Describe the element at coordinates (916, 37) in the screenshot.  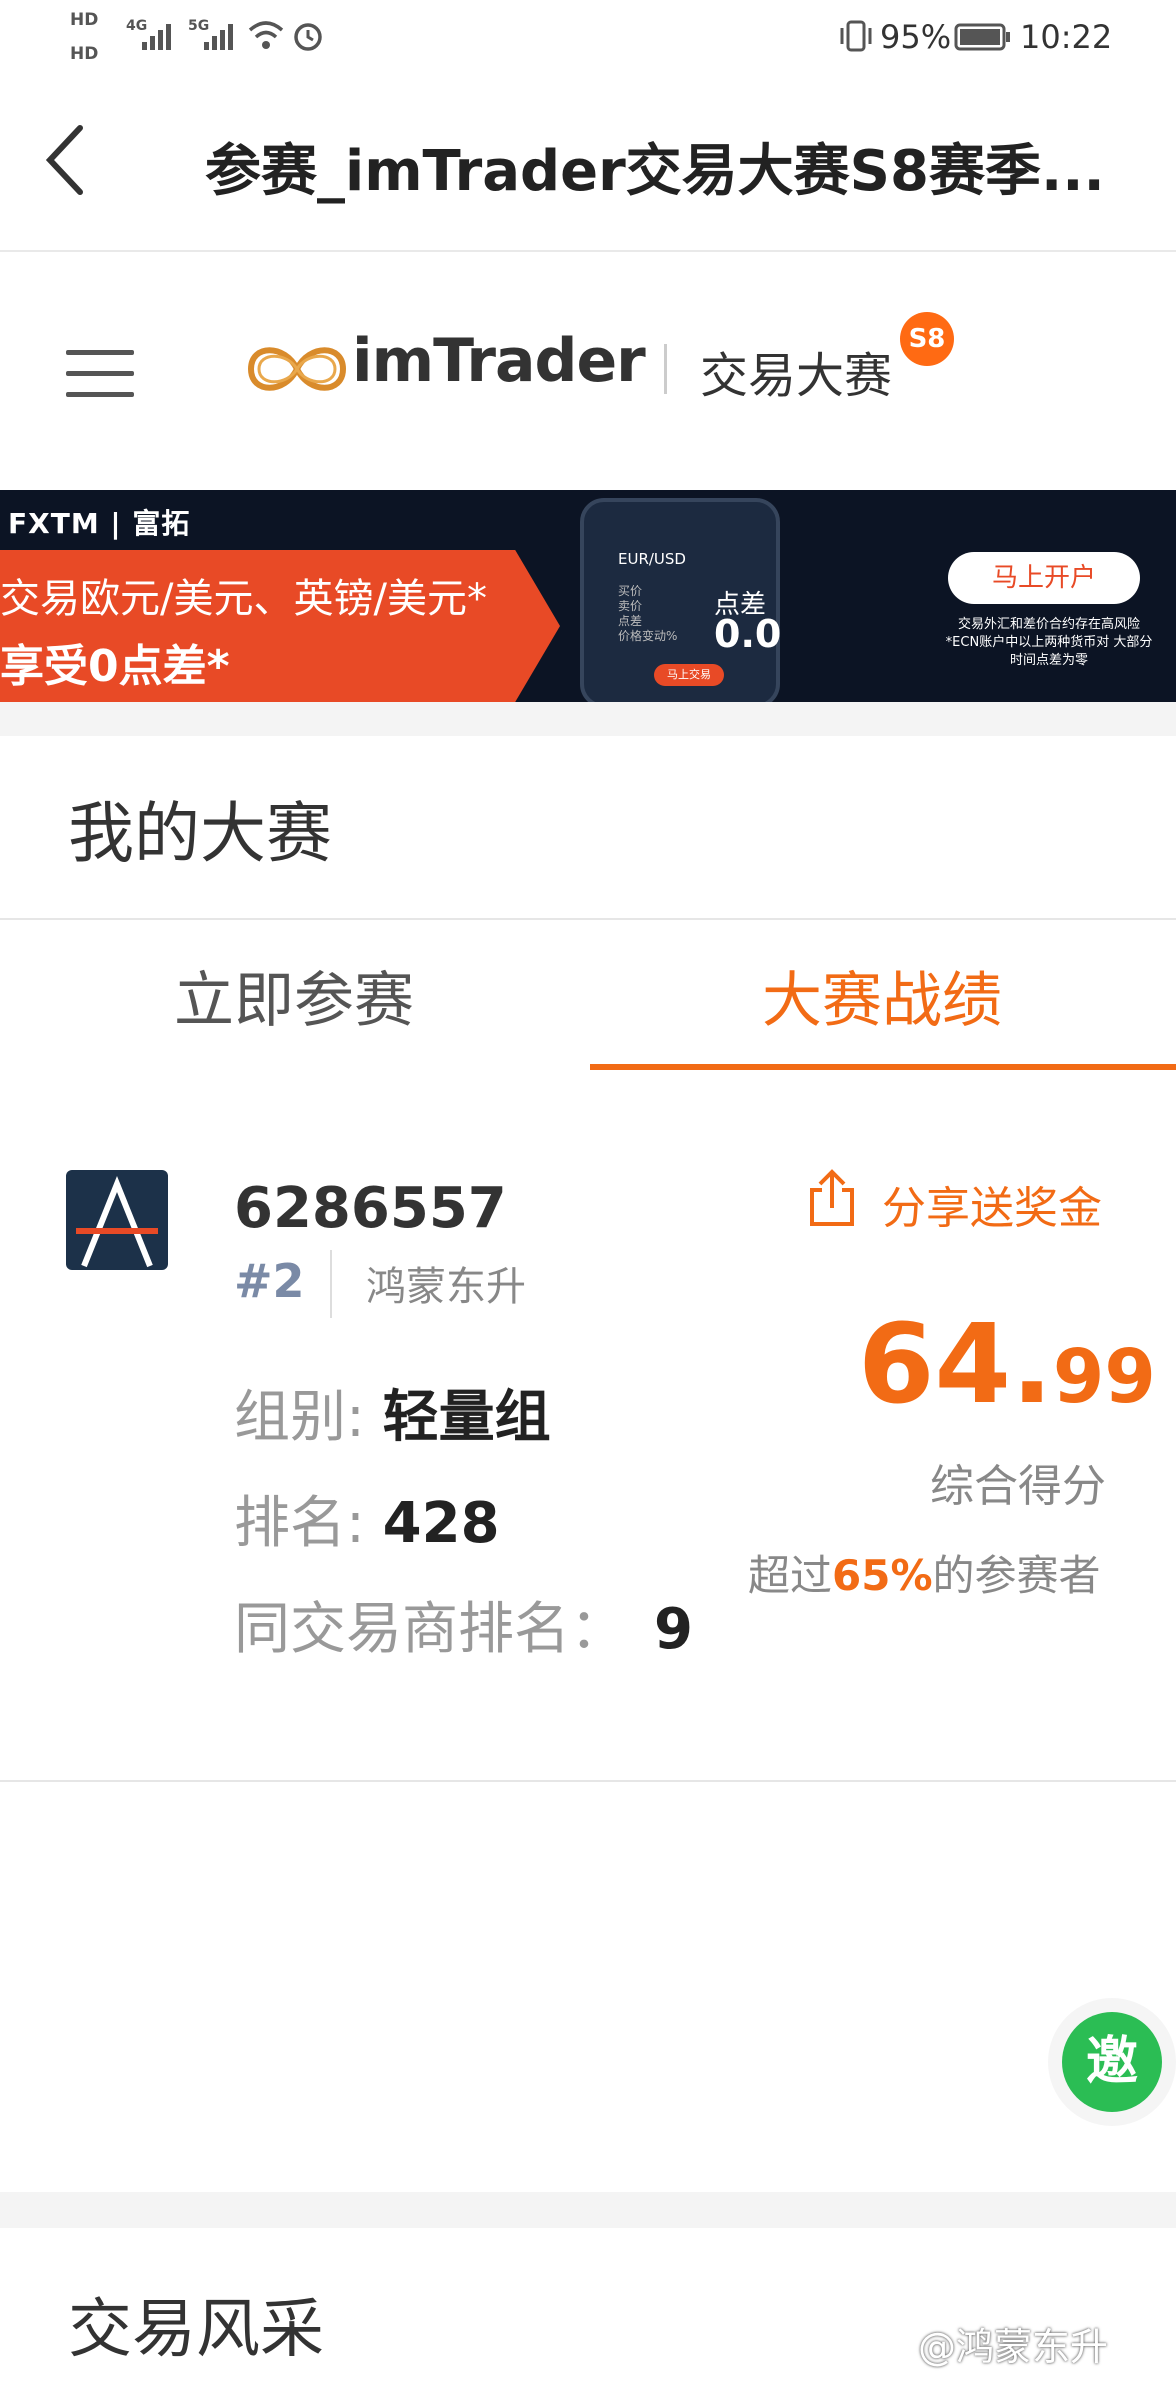
I see `battery-percent: 95%` at that location.